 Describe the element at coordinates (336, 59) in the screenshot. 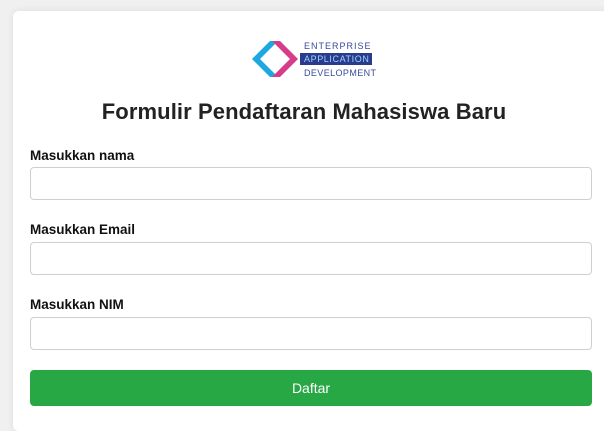

I see `logo-line2: APPLICATION` at that location.